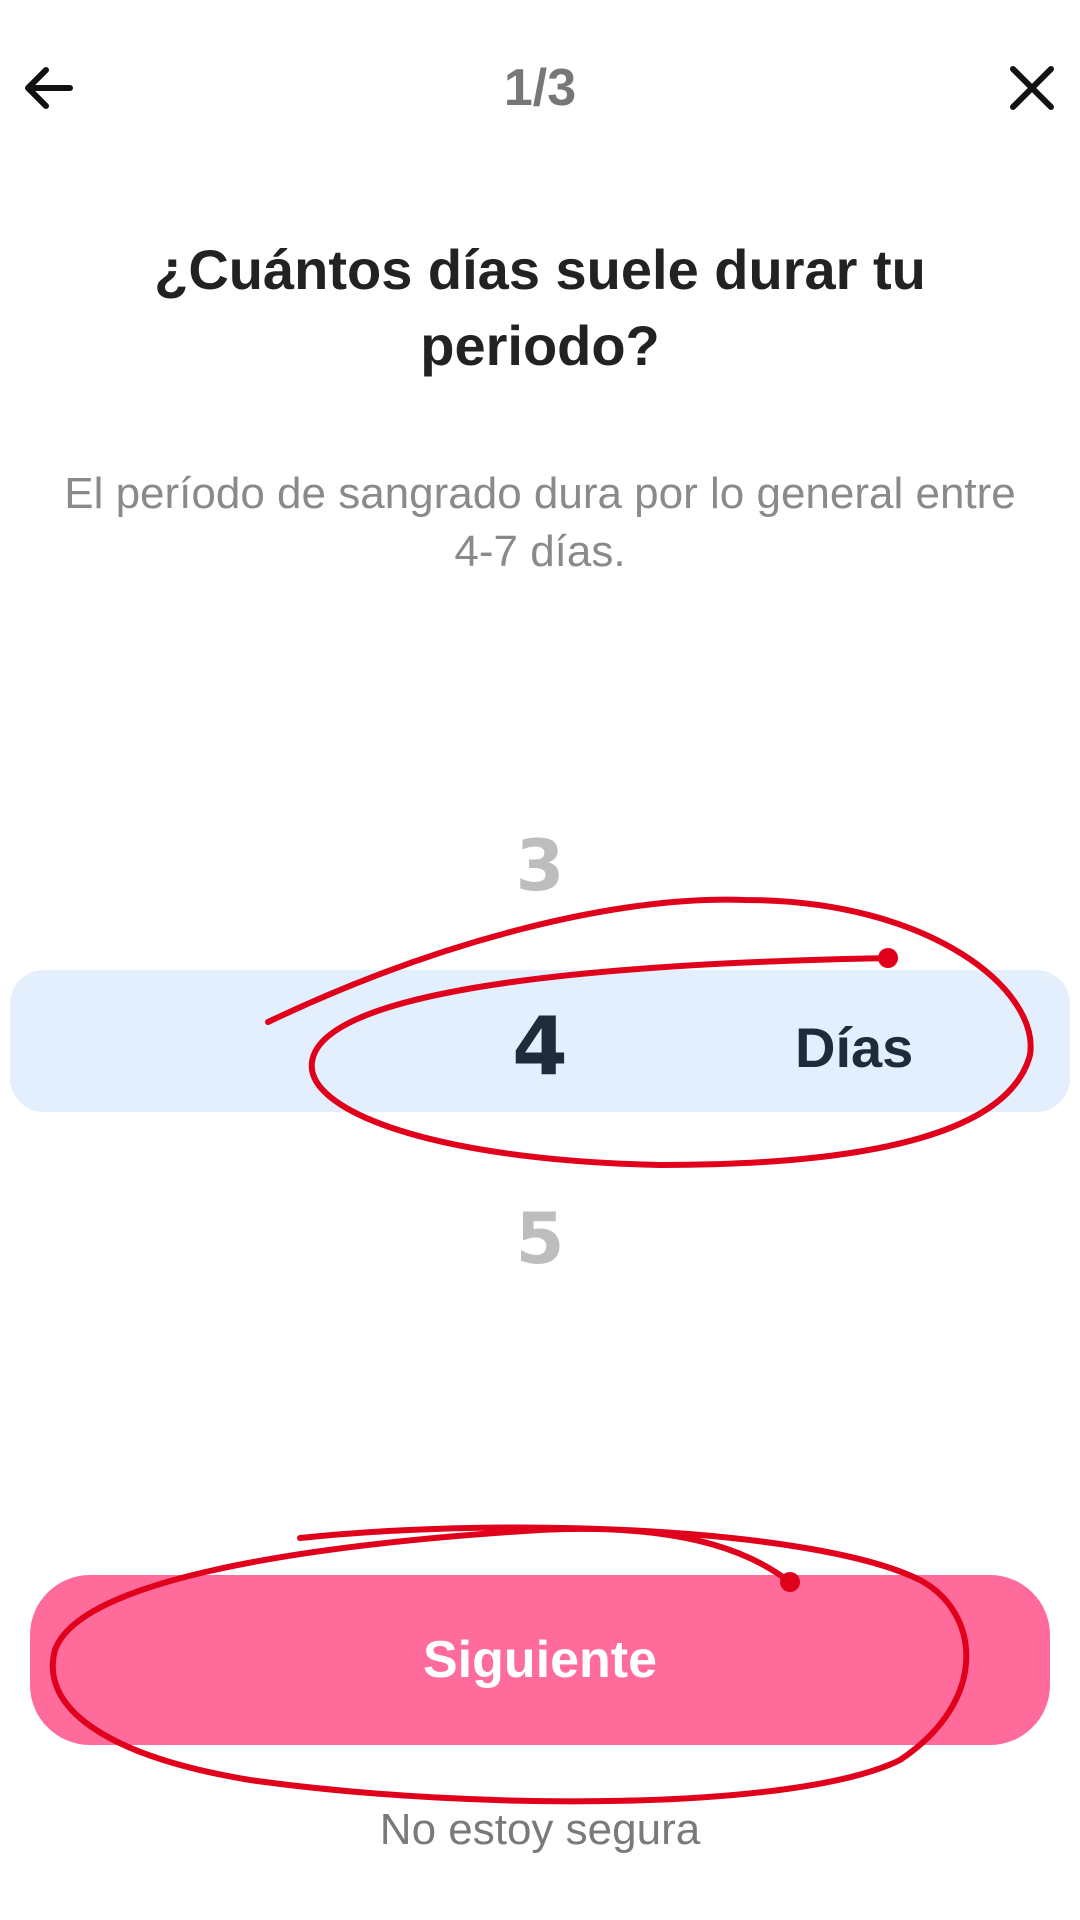  I want to click on close-button, so click(1032, 88).